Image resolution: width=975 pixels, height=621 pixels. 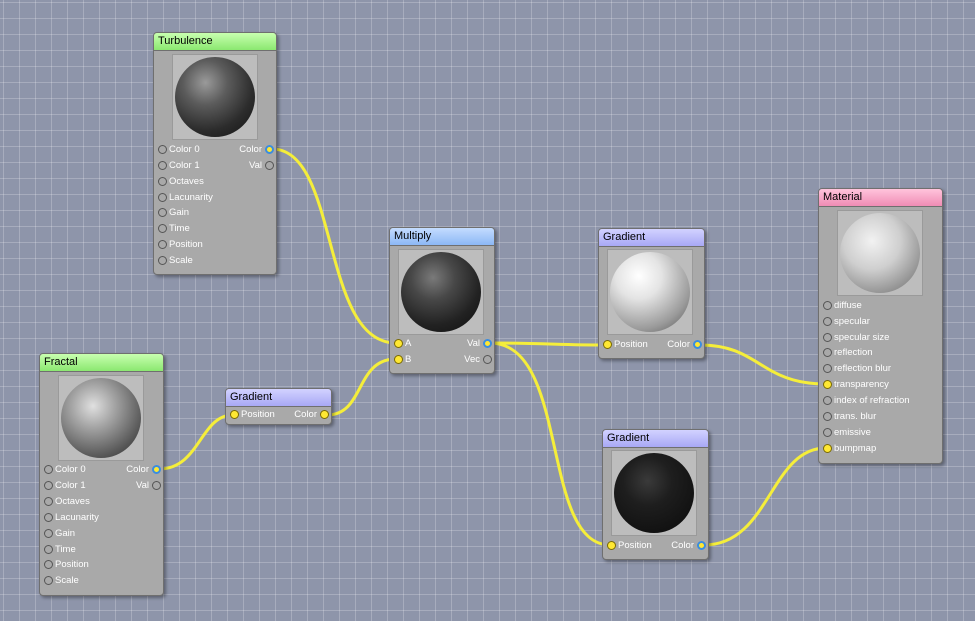 I want to click on turbulence-input-scale: Scale, so click(x=175, y=261).